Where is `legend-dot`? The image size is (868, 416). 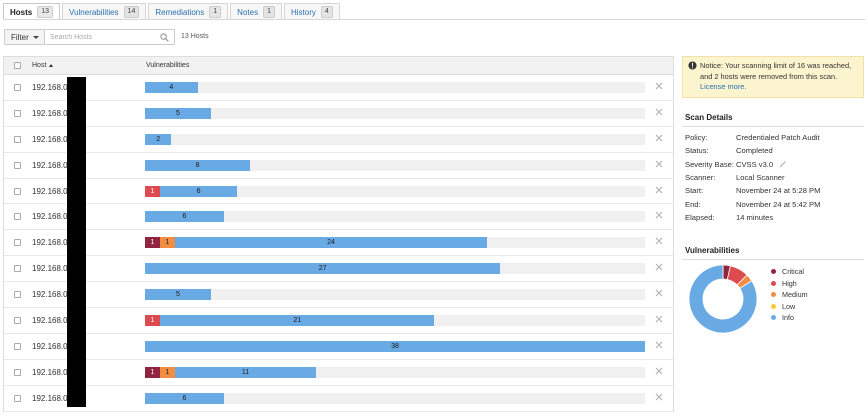 legend-dot is located at coordinates (773, 283).